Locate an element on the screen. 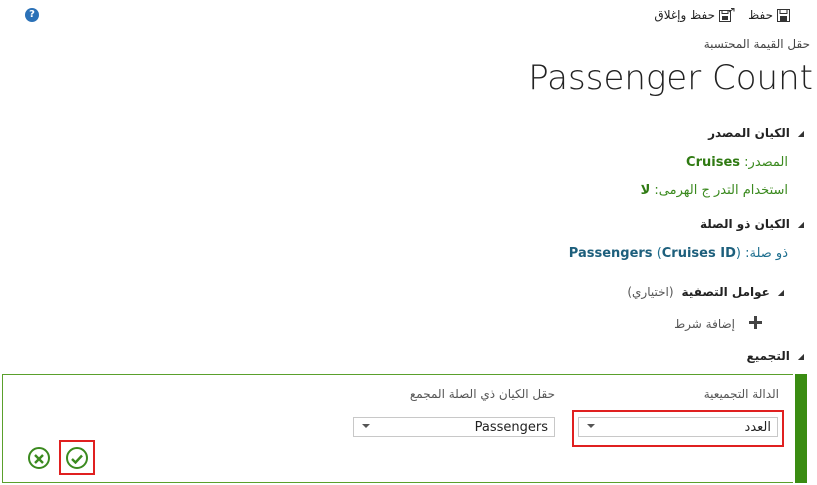 This screenshot has width=817, height=485. confirm-button is located at coordinates (77, 458).